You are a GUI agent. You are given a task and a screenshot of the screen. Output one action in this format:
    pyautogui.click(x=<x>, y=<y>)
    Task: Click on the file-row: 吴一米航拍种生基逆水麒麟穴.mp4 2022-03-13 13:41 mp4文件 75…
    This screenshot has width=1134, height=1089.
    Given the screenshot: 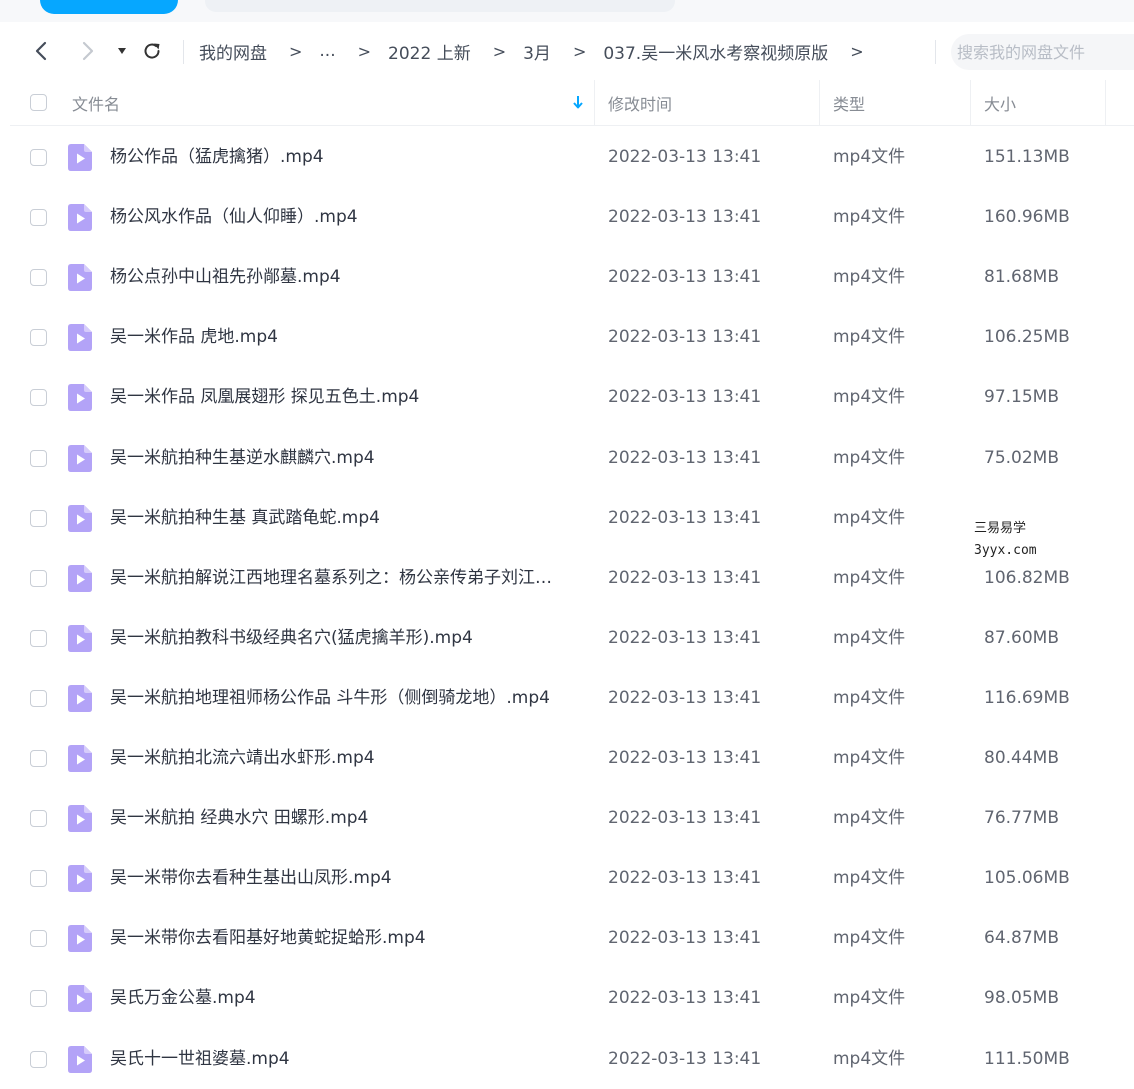 What is the action you would take?
    pyautogui.click(x=572, y=458)
    